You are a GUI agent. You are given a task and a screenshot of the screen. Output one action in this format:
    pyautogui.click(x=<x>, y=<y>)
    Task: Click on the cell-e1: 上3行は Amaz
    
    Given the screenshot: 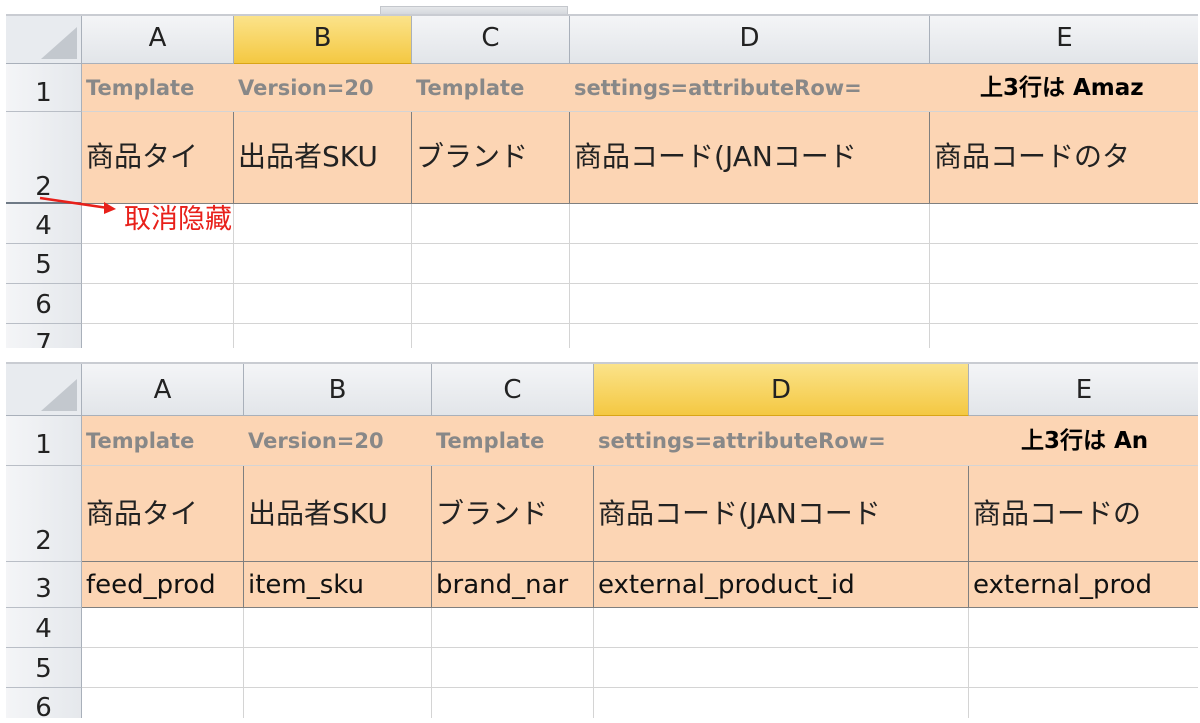 What is the action you would take?
    pyautogui.click(x=1064, y=88)
    